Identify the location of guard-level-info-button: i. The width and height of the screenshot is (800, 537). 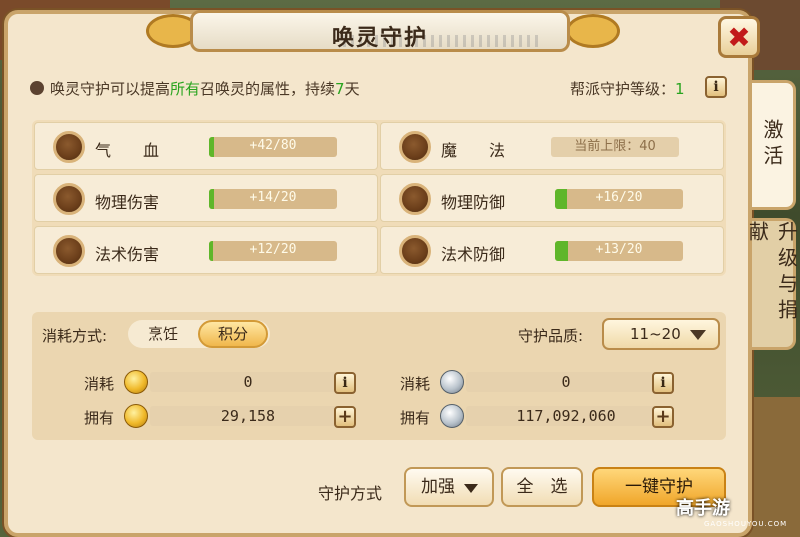
(716, 87).